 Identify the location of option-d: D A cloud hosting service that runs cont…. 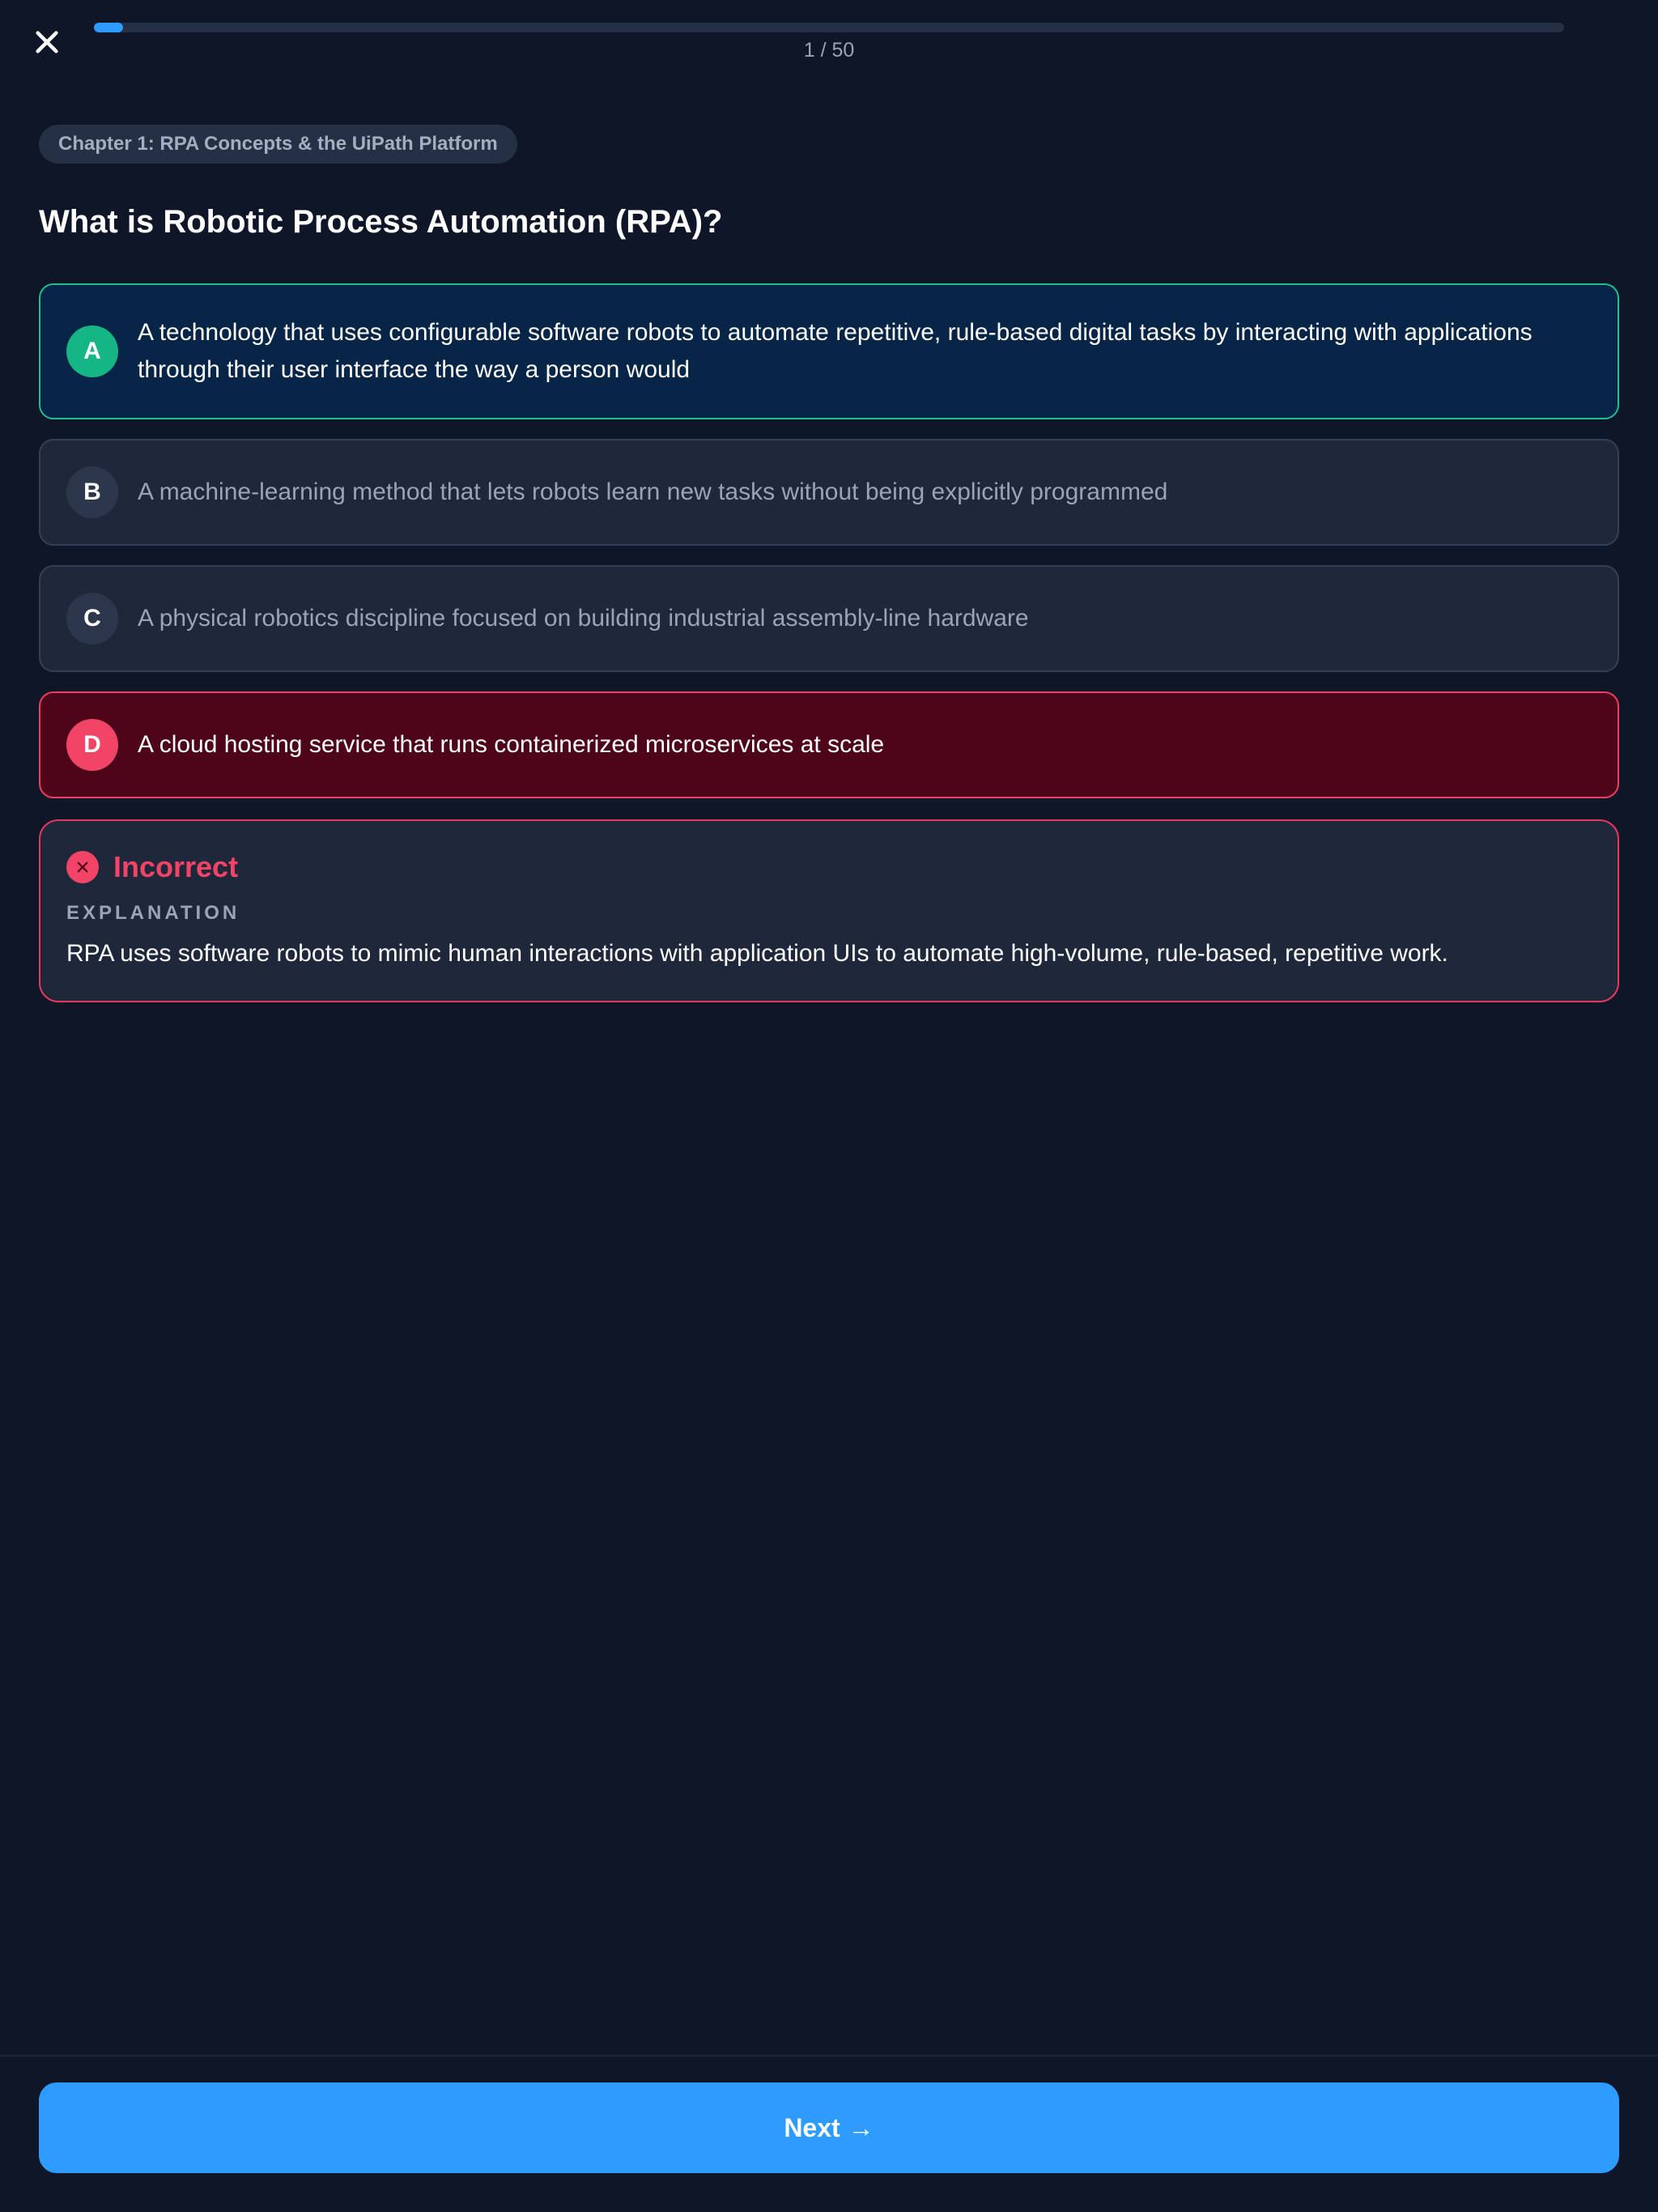
(829, 745).